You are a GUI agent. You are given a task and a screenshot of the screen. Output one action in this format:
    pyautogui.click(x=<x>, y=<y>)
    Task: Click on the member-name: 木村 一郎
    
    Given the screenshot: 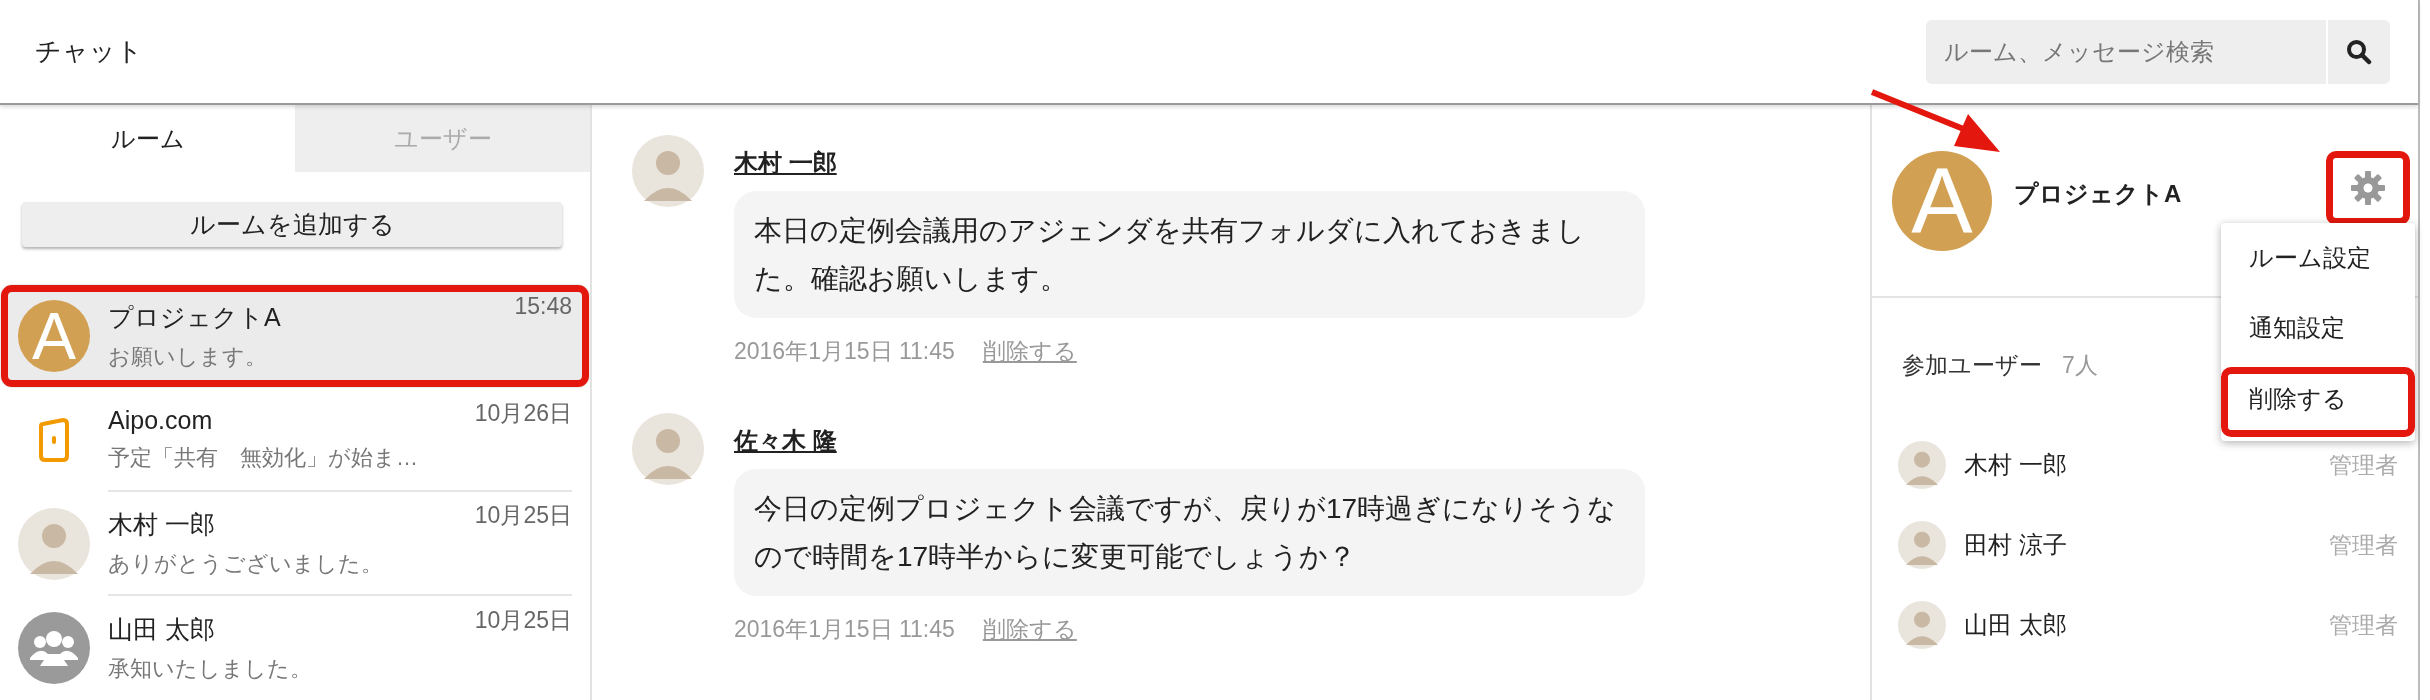 What is the action you would take?
    pyautogui.click(x=2016, y=465)
    